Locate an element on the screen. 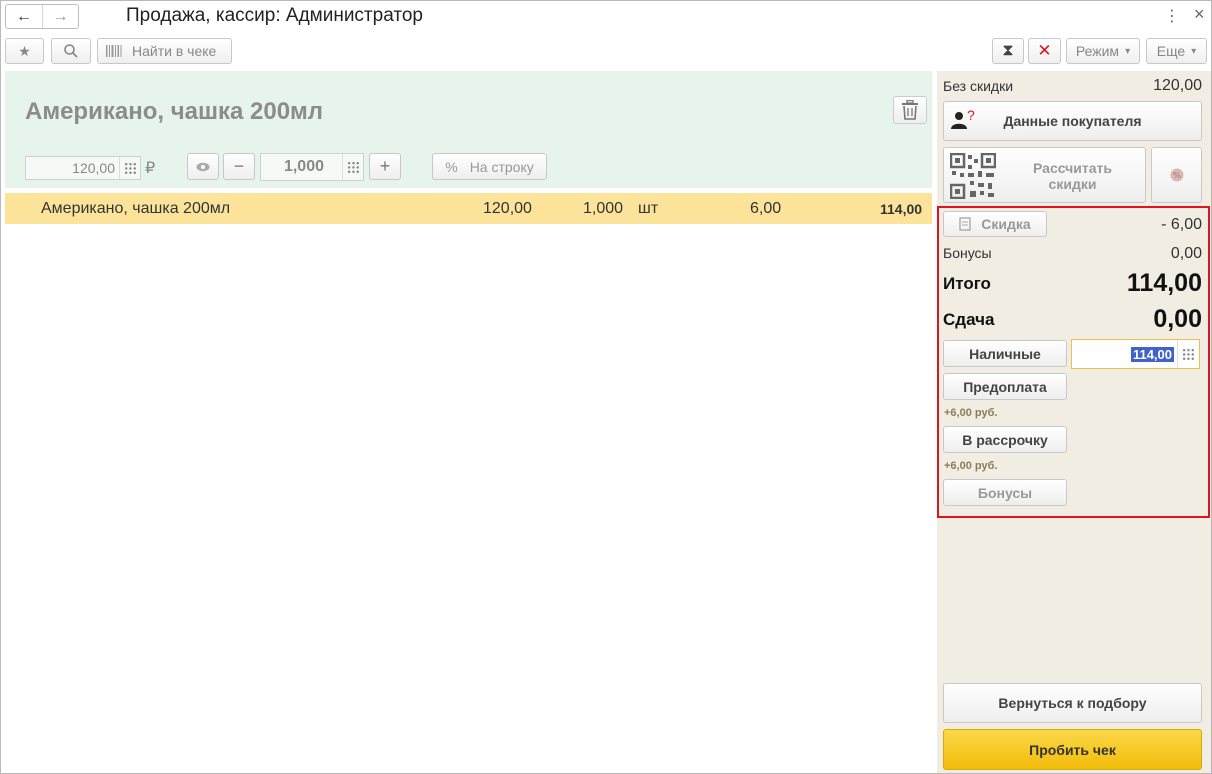  cancel-receipt-button: ✕ is located at coordinates (1044, 51).